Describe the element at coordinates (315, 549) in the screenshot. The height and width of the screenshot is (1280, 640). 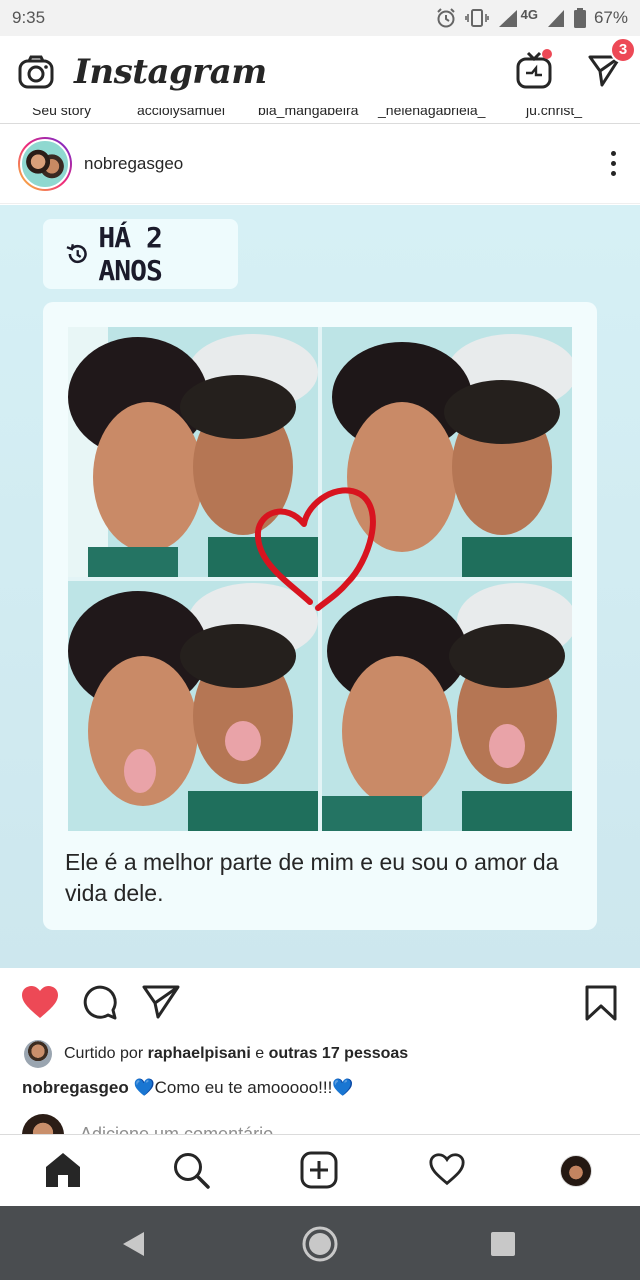
I see `heart-doodle` at that location.